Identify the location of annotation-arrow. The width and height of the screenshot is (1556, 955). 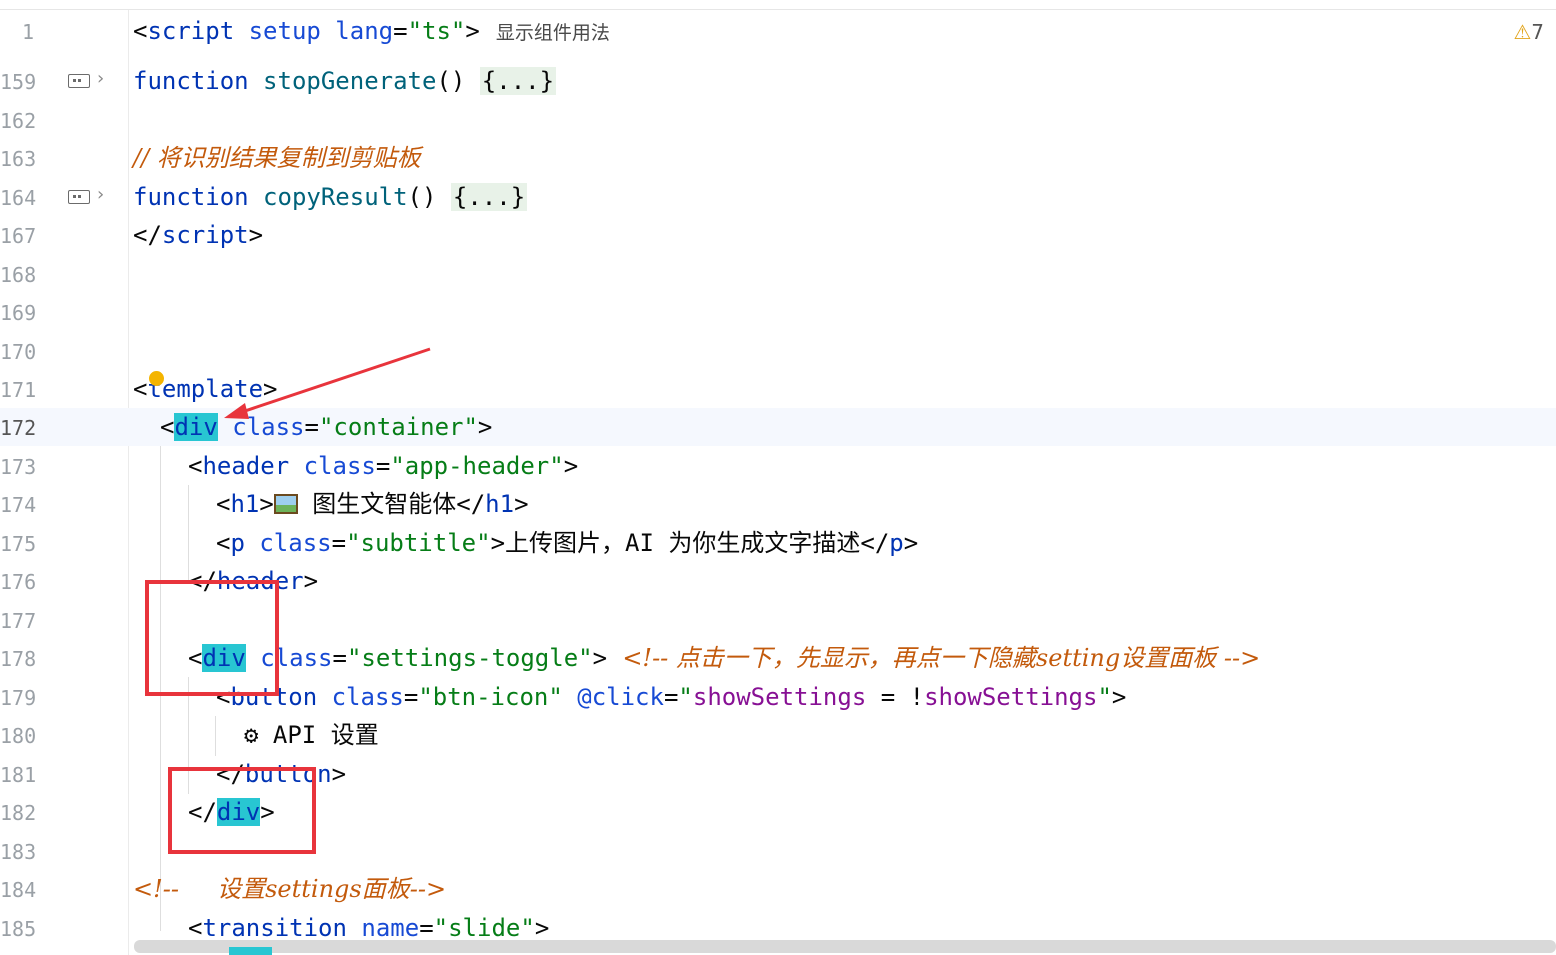
(327, 383).